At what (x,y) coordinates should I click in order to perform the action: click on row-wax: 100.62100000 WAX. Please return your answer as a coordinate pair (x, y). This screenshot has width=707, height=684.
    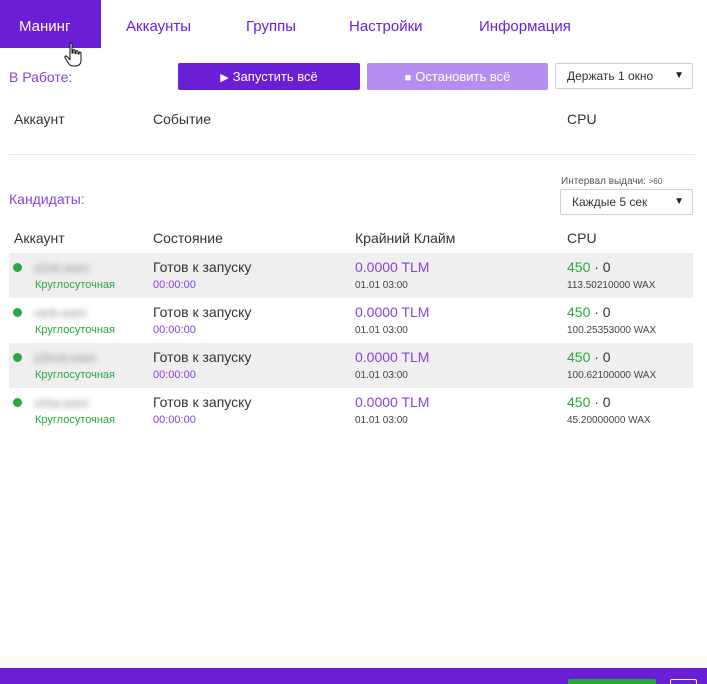
    Looking at the image, I should click on (612, 375).